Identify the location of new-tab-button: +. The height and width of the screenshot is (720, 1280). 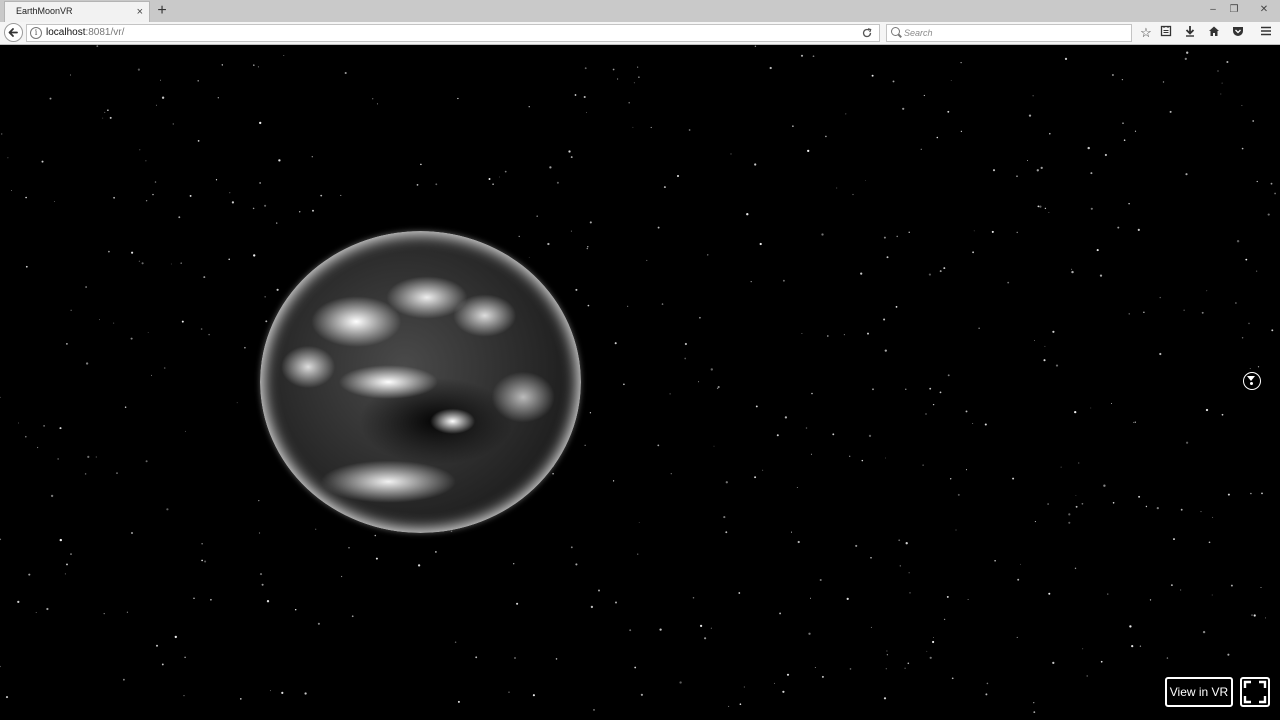
(162, 11).